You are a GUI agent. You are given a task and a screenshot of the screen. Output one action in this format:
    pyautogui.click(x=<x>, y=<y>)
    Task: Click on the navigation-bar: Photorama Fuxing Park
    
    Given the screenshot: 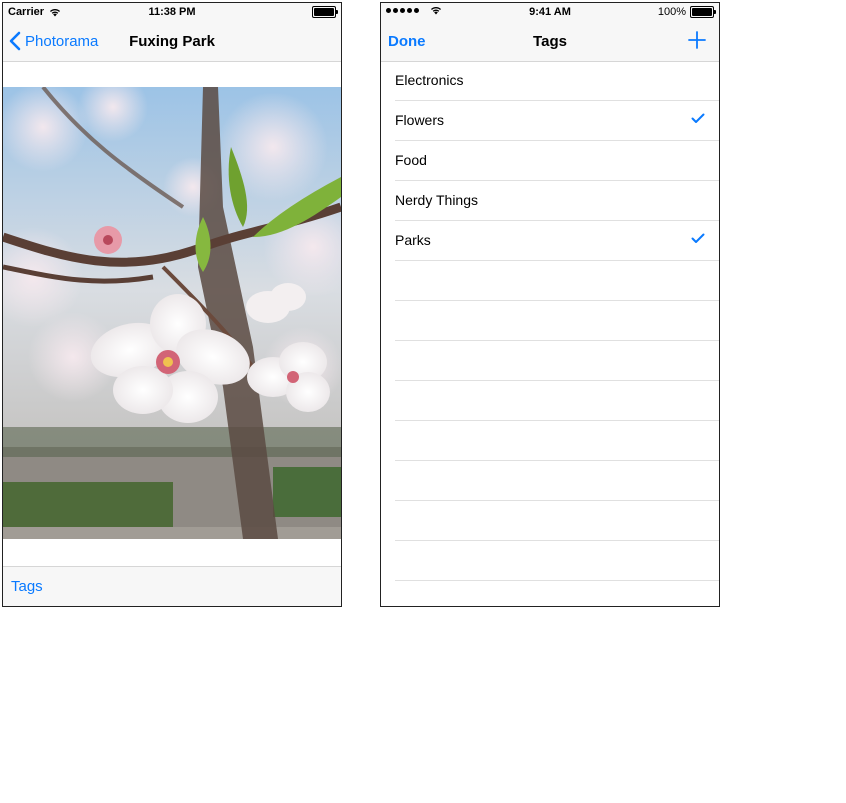 What is the action you would take?
    pyautogui.click(x=172, y=42)
    